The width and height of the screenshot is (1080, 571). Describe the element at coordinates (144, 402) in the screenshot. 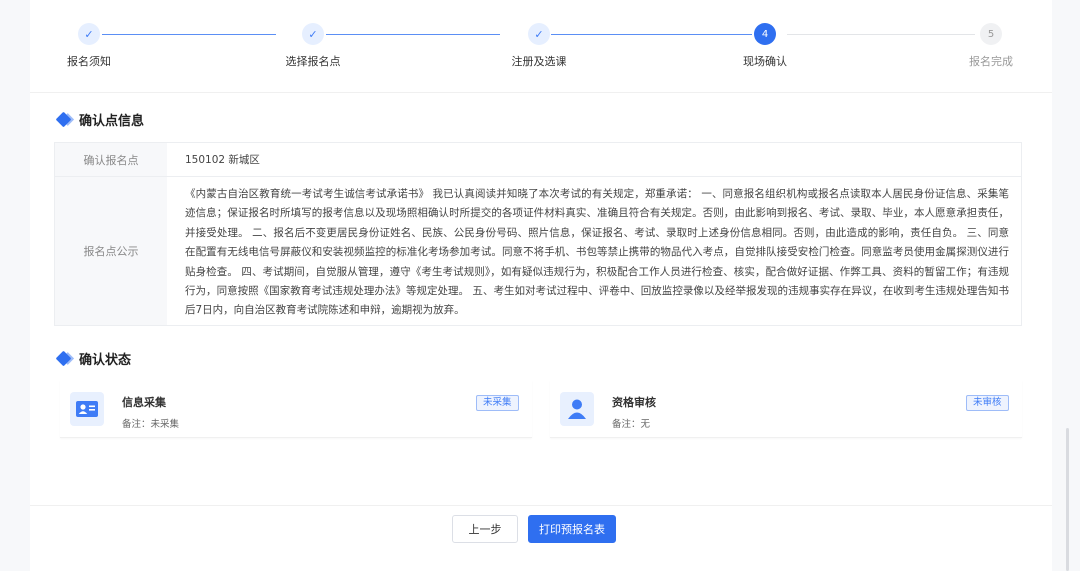

I see `card-title: 信息采集` at that location.